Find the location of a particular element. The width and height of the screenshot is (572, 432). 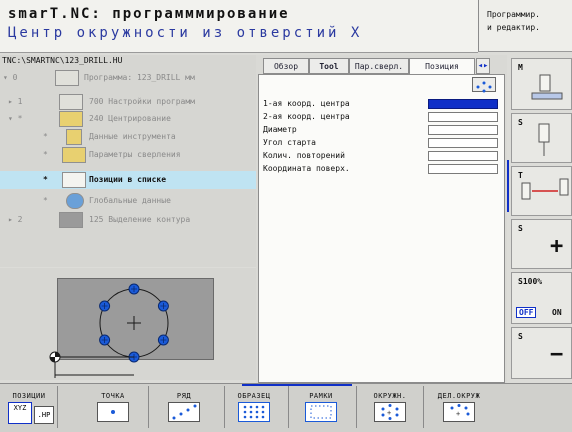

frame-pattern-icon is located at coordinates (321, 412).